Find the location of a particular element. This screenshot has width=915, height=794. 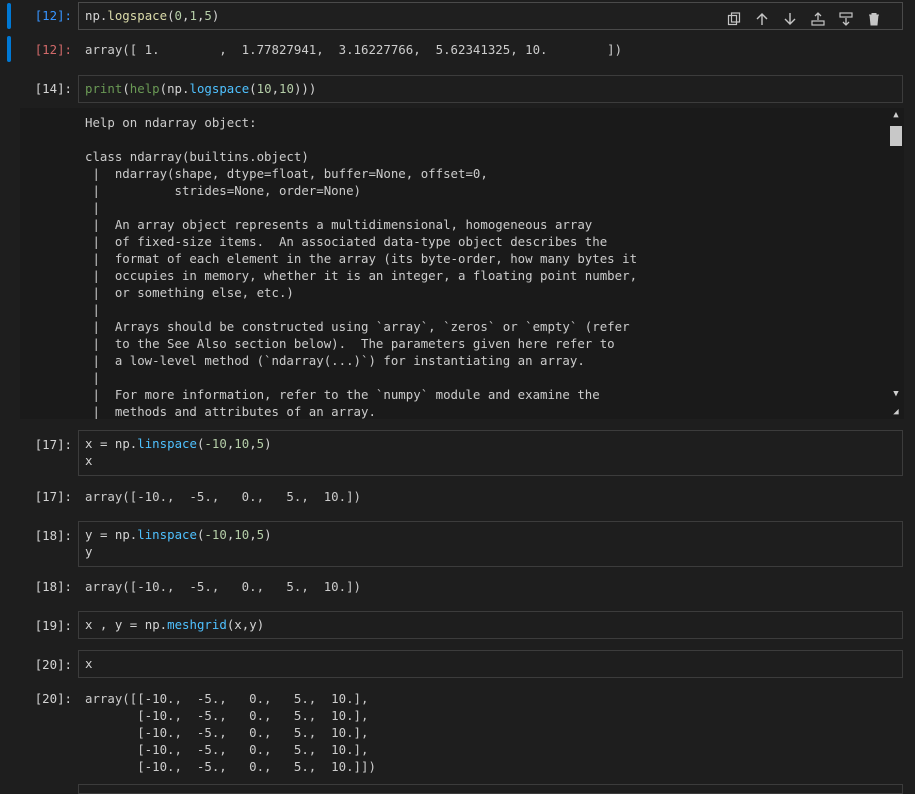

code-token: print is located at coordinates (104, 88).